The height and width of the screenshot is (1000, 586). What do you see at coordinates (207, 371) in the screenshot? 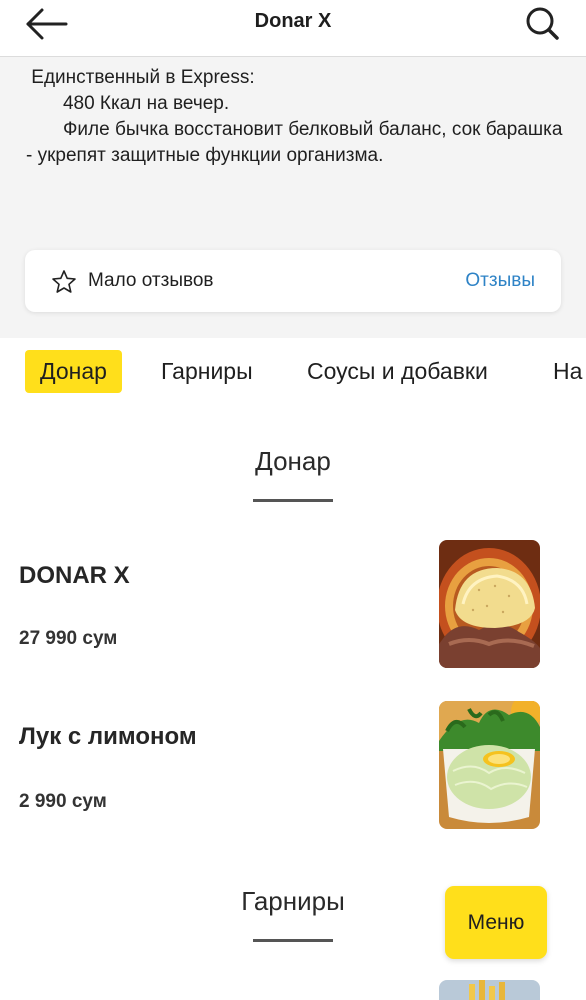
I see `tab-garnishes: Гарниры` at bounding box center [207, 371].